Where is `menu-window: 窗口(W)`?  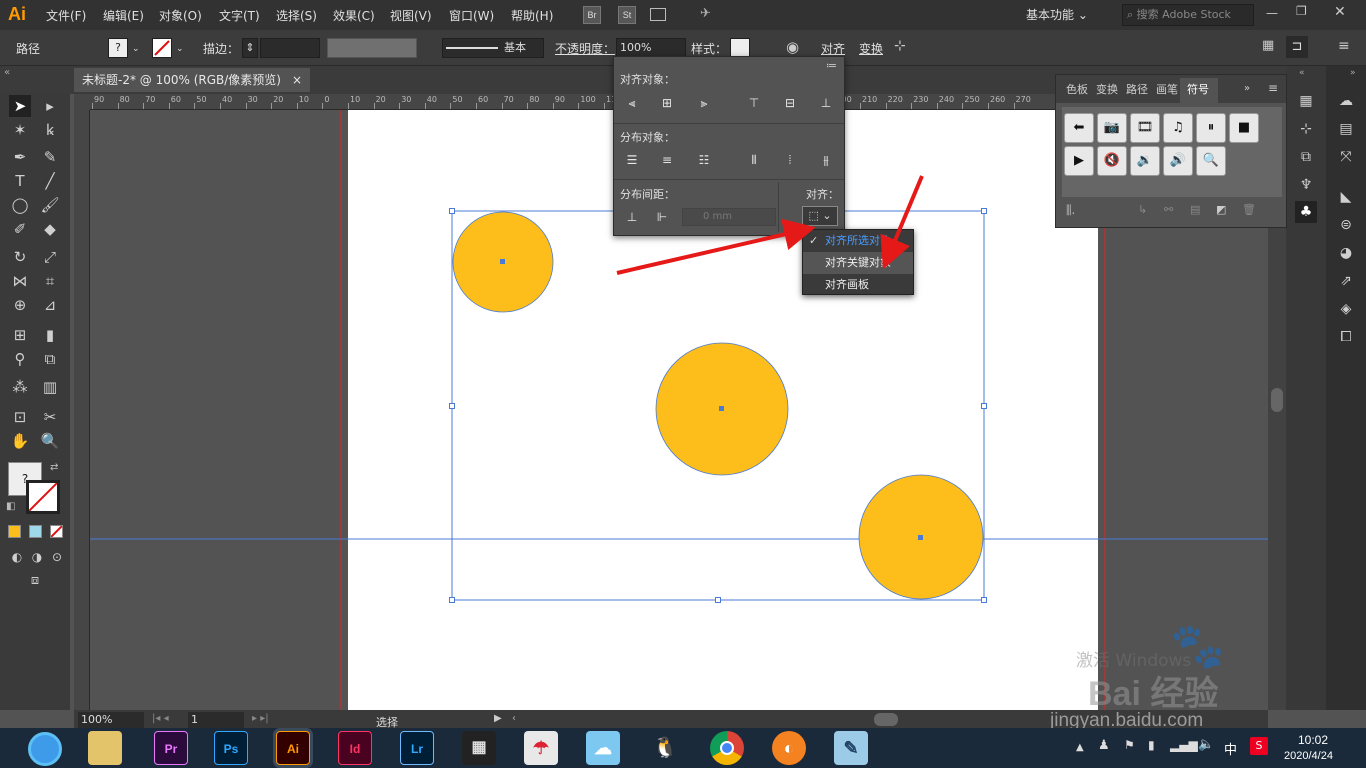 menu-window: 窗口(W) is located at coordinates (471, 15).